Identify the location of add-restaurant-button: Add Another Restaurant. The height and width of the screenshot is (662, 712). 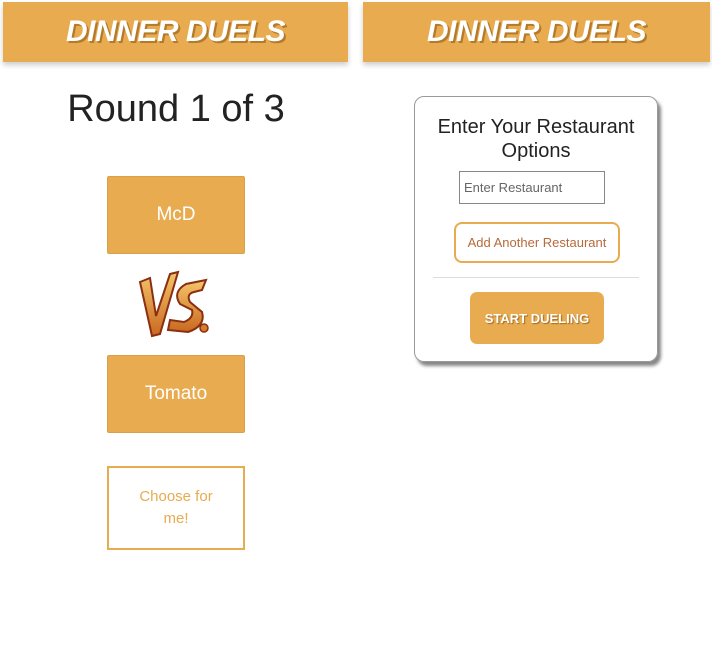
(537, 242).